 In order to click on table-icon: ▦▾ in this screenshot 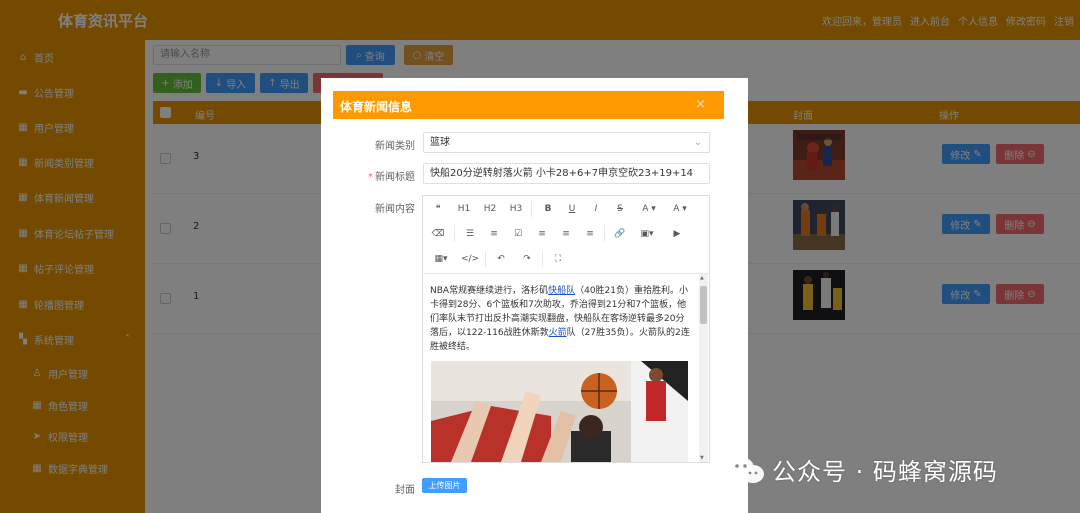, I will do `click(441, 259)`.